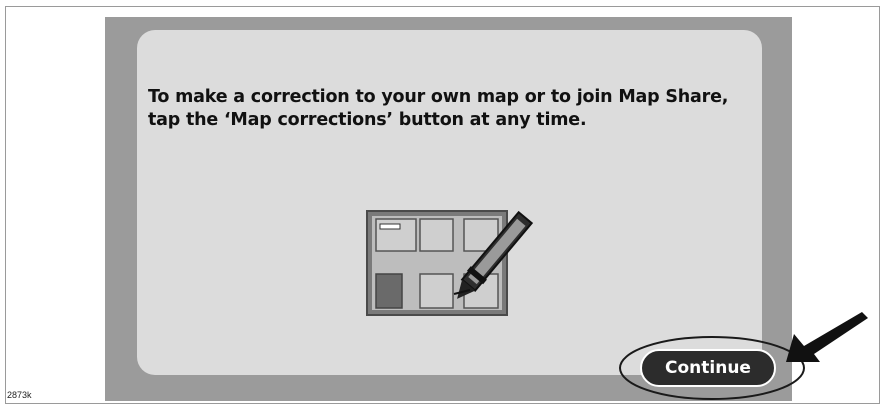 The width and height of the screenshot is (887, 409). Describe the element at coordinates (19, 395) in the screenshot. I see `figure-id: 2873k` at that location.